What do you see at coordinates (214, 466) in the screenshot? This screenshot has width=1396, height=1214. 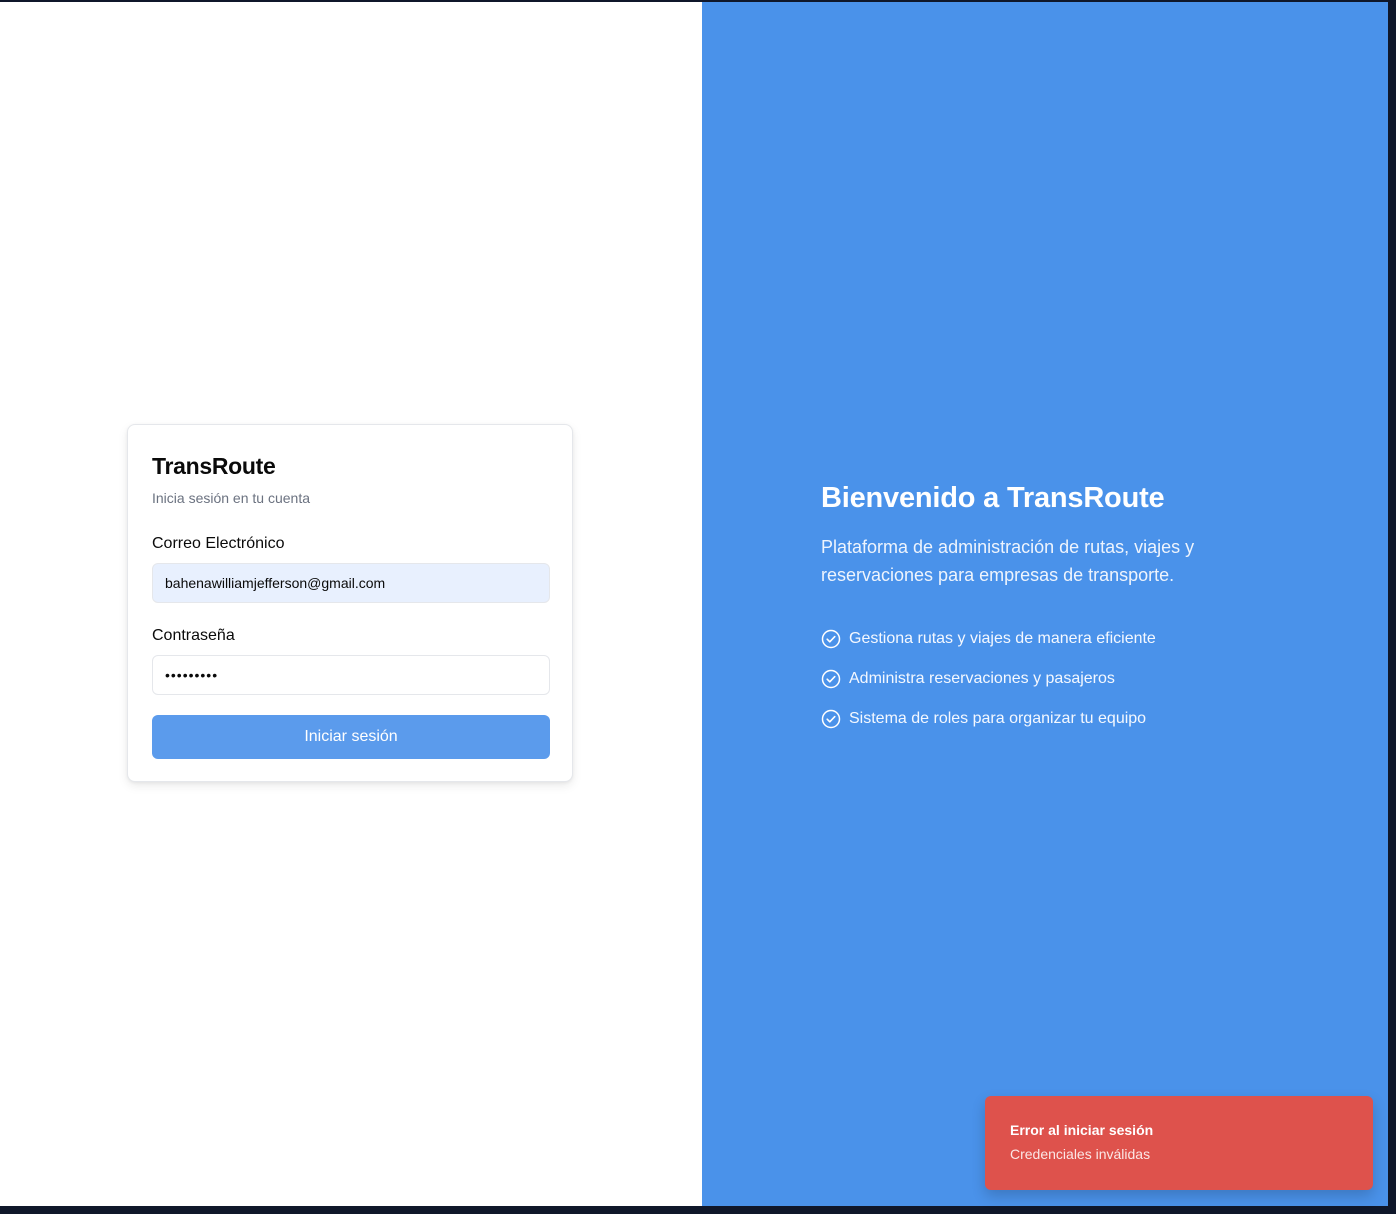 I see `card-title: TransRoute` at bounding box center [214, 466].